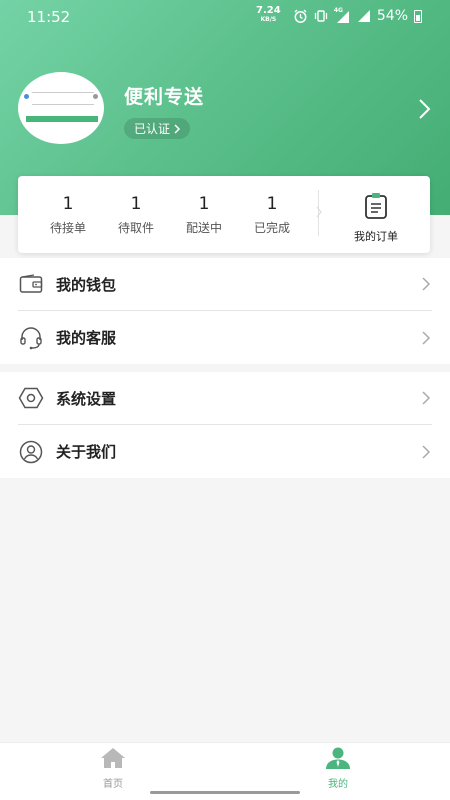 This screenshot has height=800, width=450. I want to click on status-time: 11:52, so click(49, 17).